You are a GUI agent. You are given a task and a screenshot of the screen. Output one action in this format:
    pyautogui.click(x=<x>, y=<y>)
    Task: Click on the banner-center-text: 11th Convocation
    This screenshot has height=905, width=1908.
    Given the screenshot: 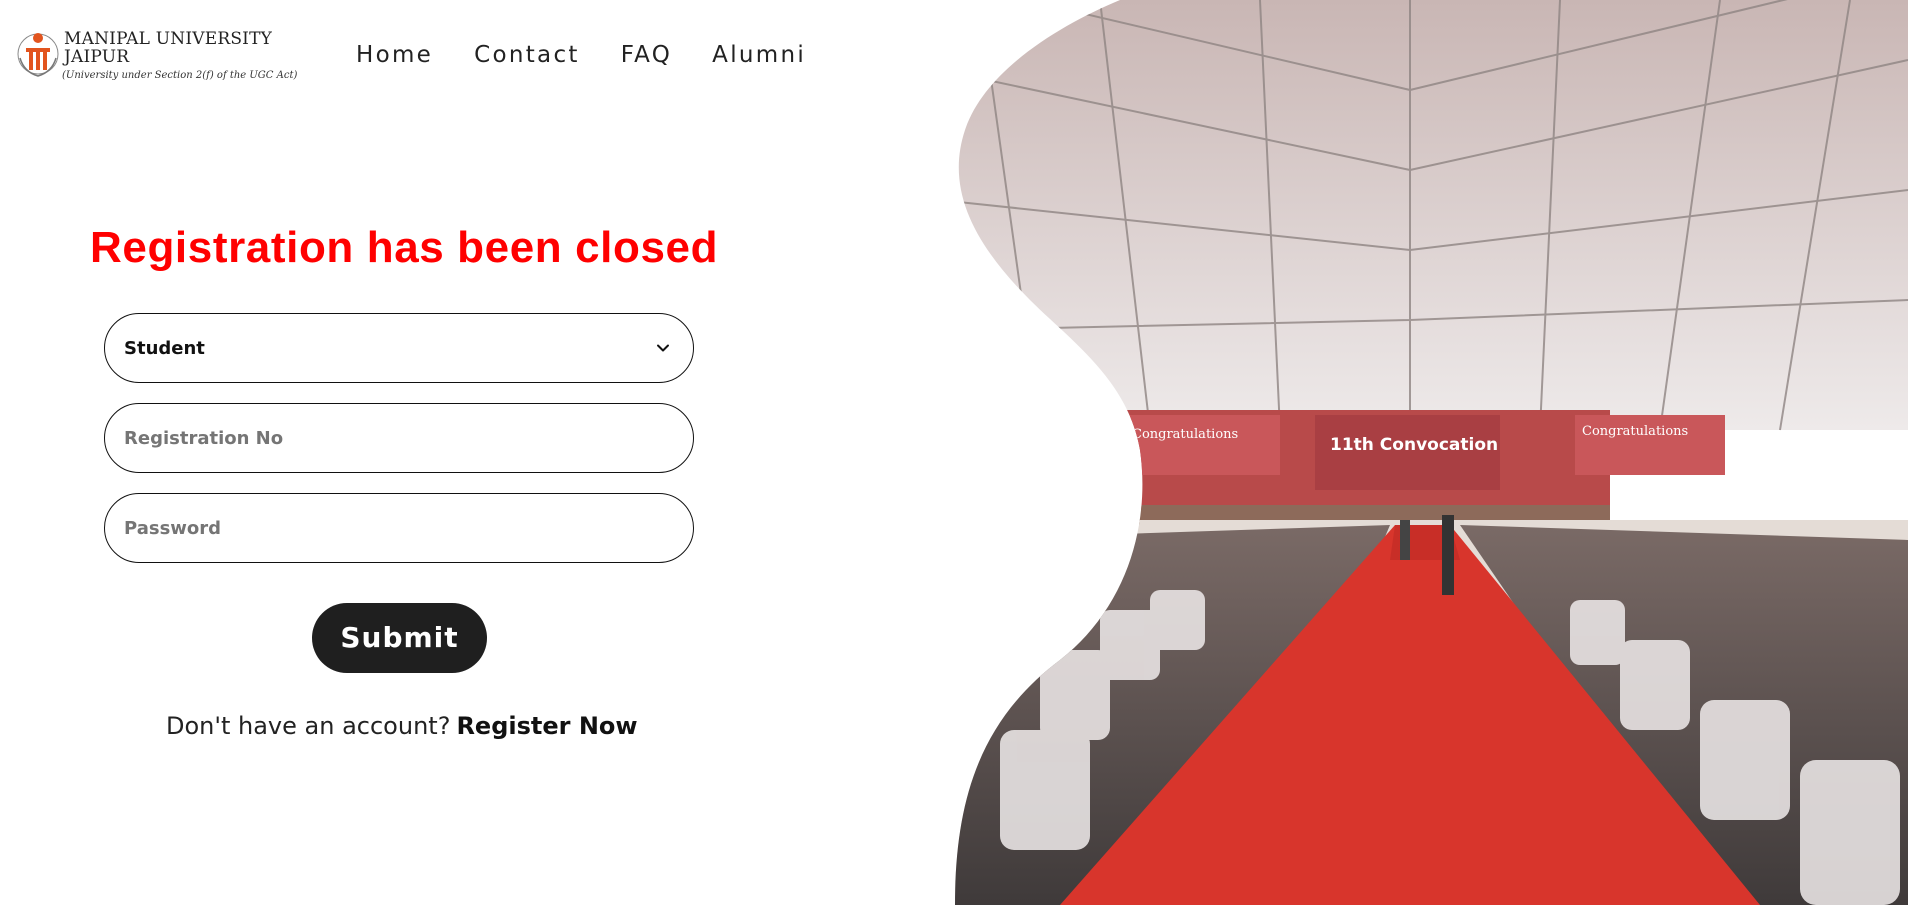 What is the action you would take?
    pyautogui.click(x=1414, y=445)
    